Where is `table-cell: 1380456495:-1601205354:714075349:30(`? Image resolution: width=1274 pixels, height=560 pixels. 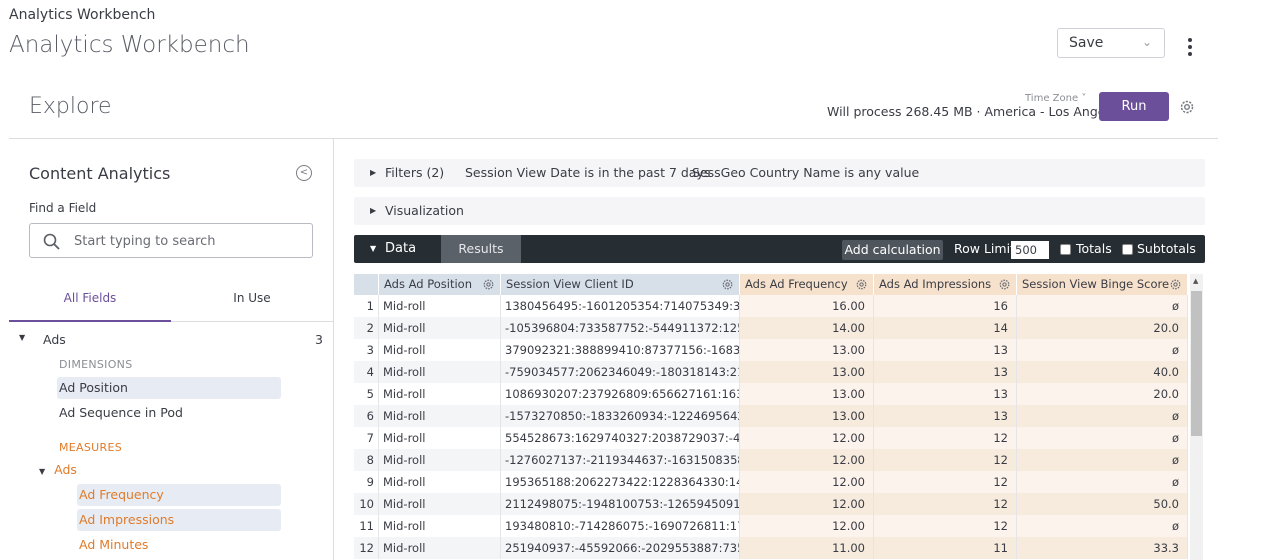 table-cell: 1380456495:-1601205354:714075349:30( is located at coordinates (620, 306).